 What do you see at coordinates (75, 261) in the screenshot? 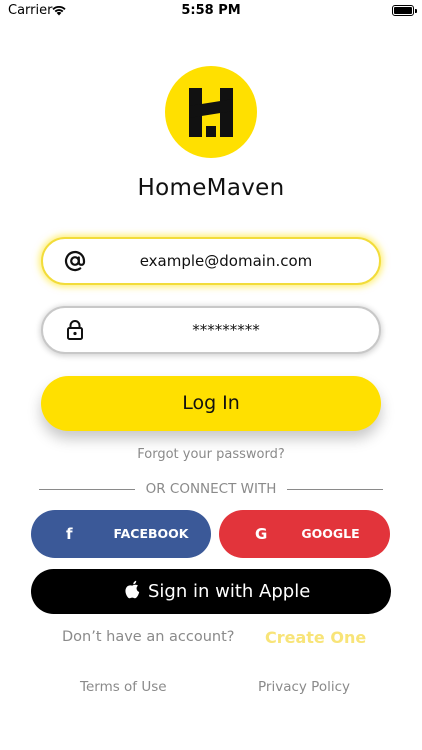
I see `at-sign-icon` at bounding box center [75, 261].